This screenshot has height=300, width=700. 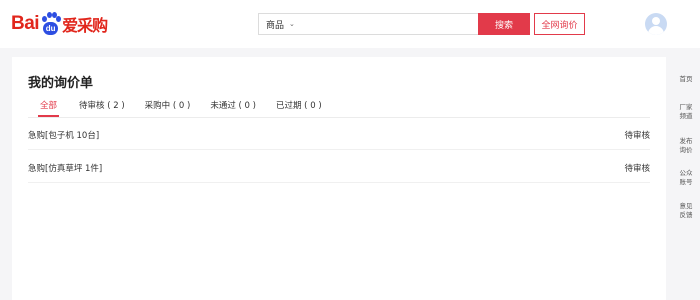 I want to click on baidu-aicaigou-logo: Bai du 爱采购, so click(x=59, y=24).